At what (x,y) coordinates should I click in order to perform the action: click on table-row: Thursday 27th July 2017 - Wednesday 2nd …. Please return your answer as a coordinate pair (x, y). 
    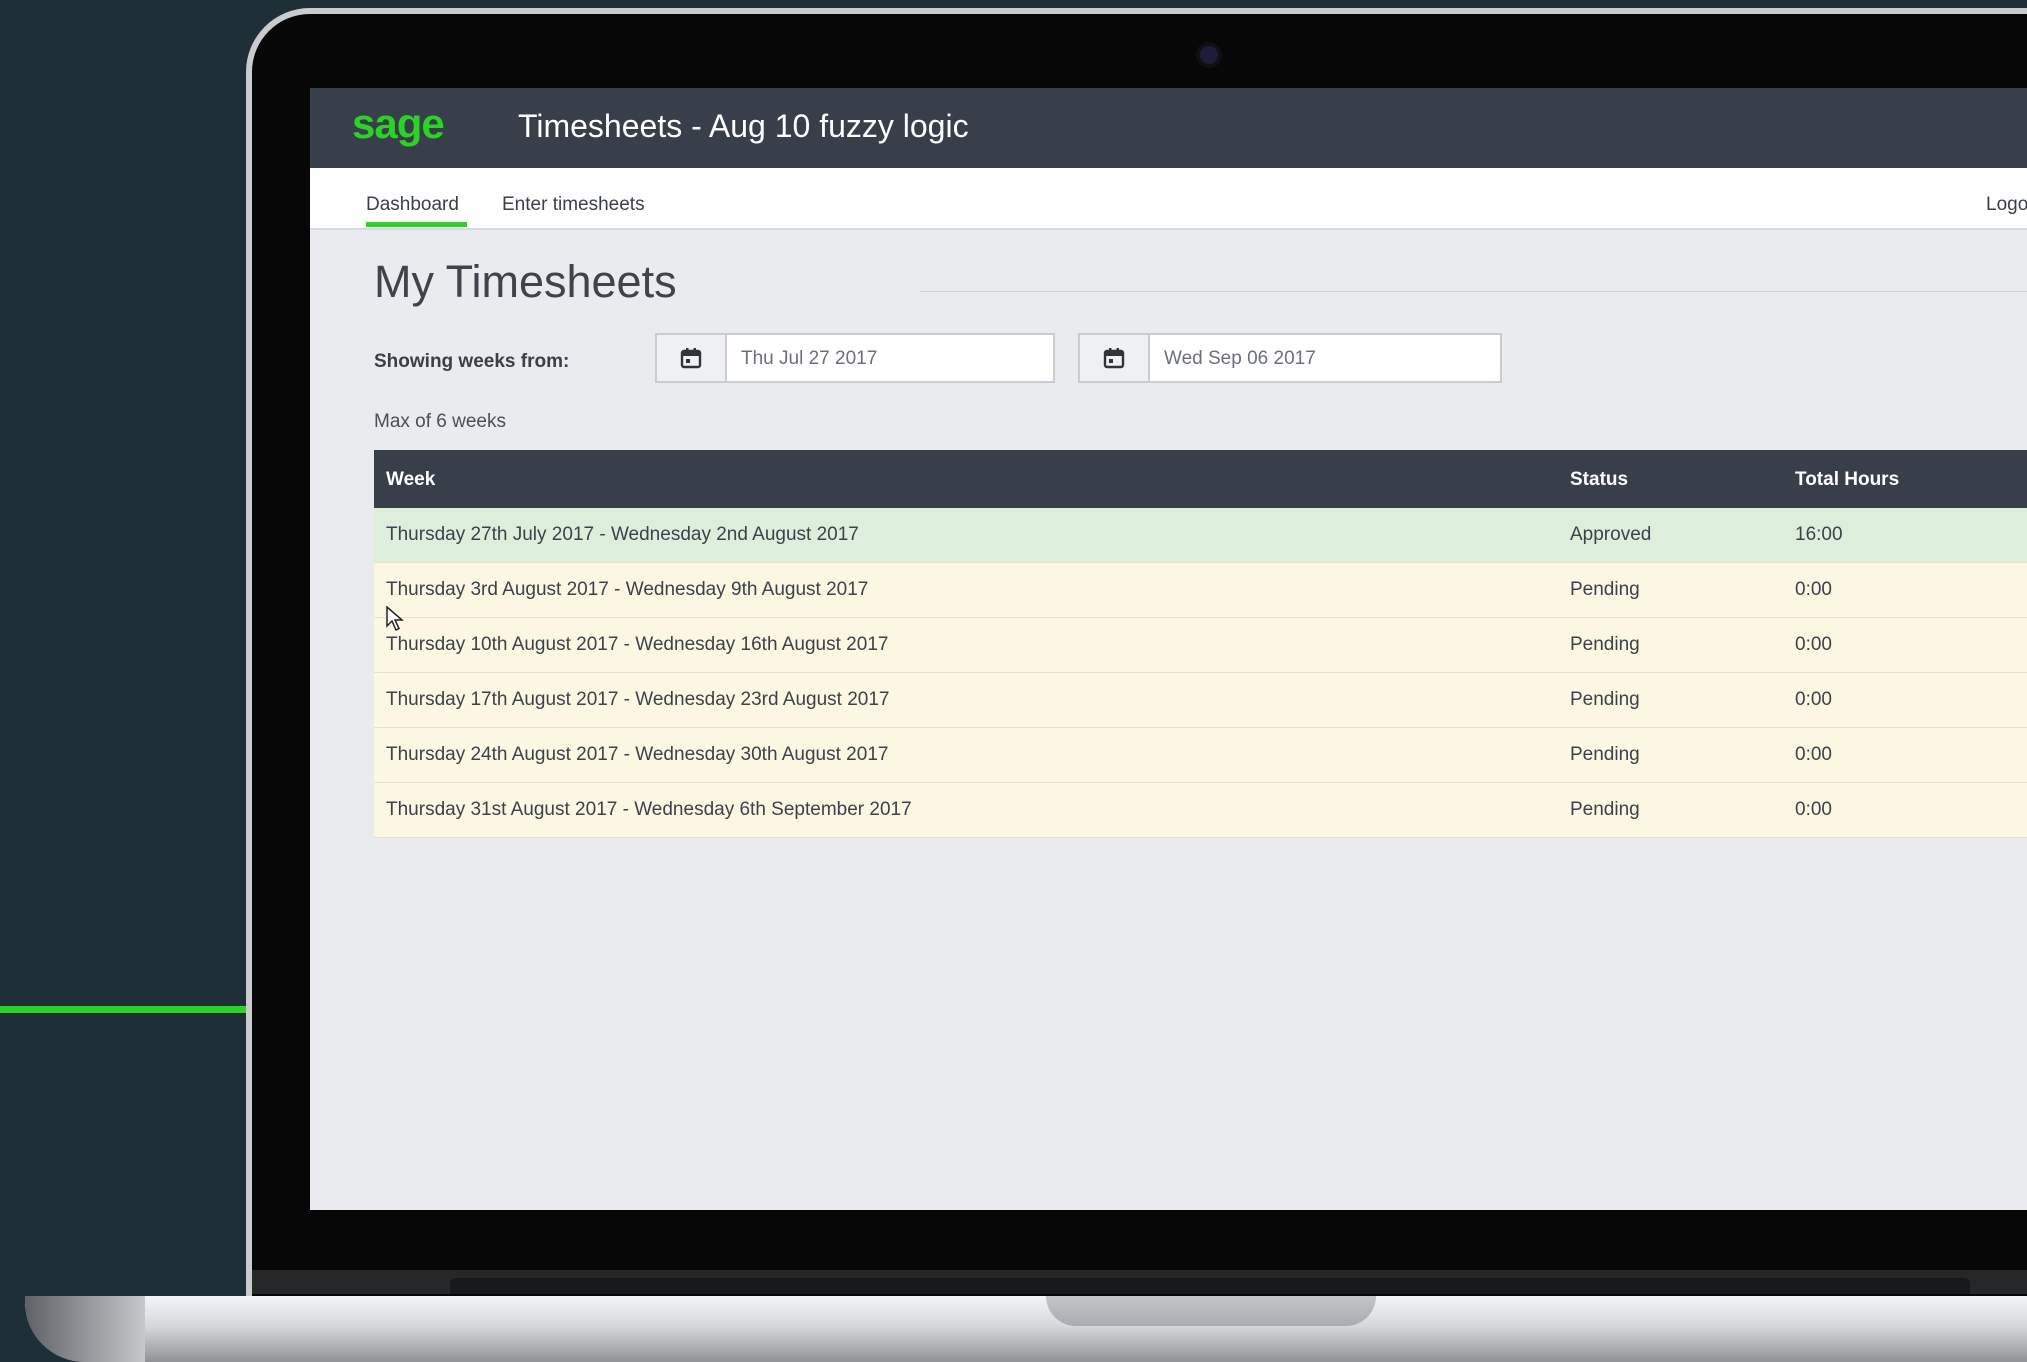
    Looking at the image, I should click on (1200, 535).